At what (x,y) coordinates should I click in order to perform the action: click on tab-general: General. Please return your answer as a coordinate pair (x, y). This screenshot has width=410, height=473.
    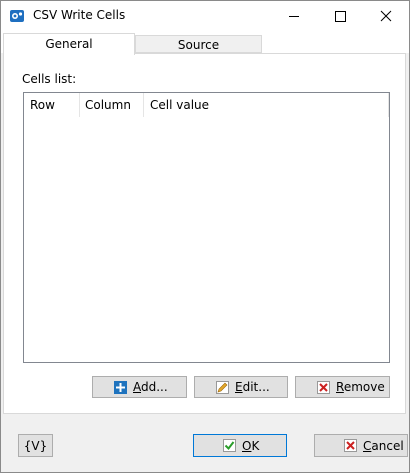
    Looking at the image, I should click on (69, 44).